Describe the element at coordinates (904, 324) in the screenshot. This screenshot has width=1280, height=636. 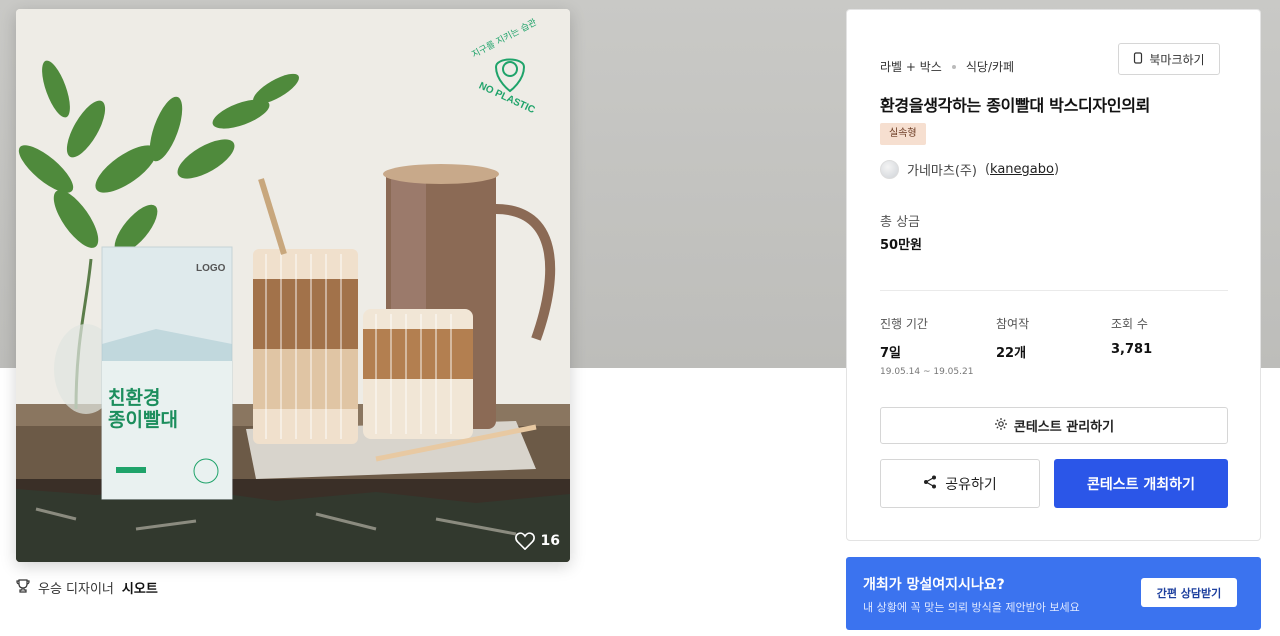
I see `duration-label: 진행 기간` at that location.